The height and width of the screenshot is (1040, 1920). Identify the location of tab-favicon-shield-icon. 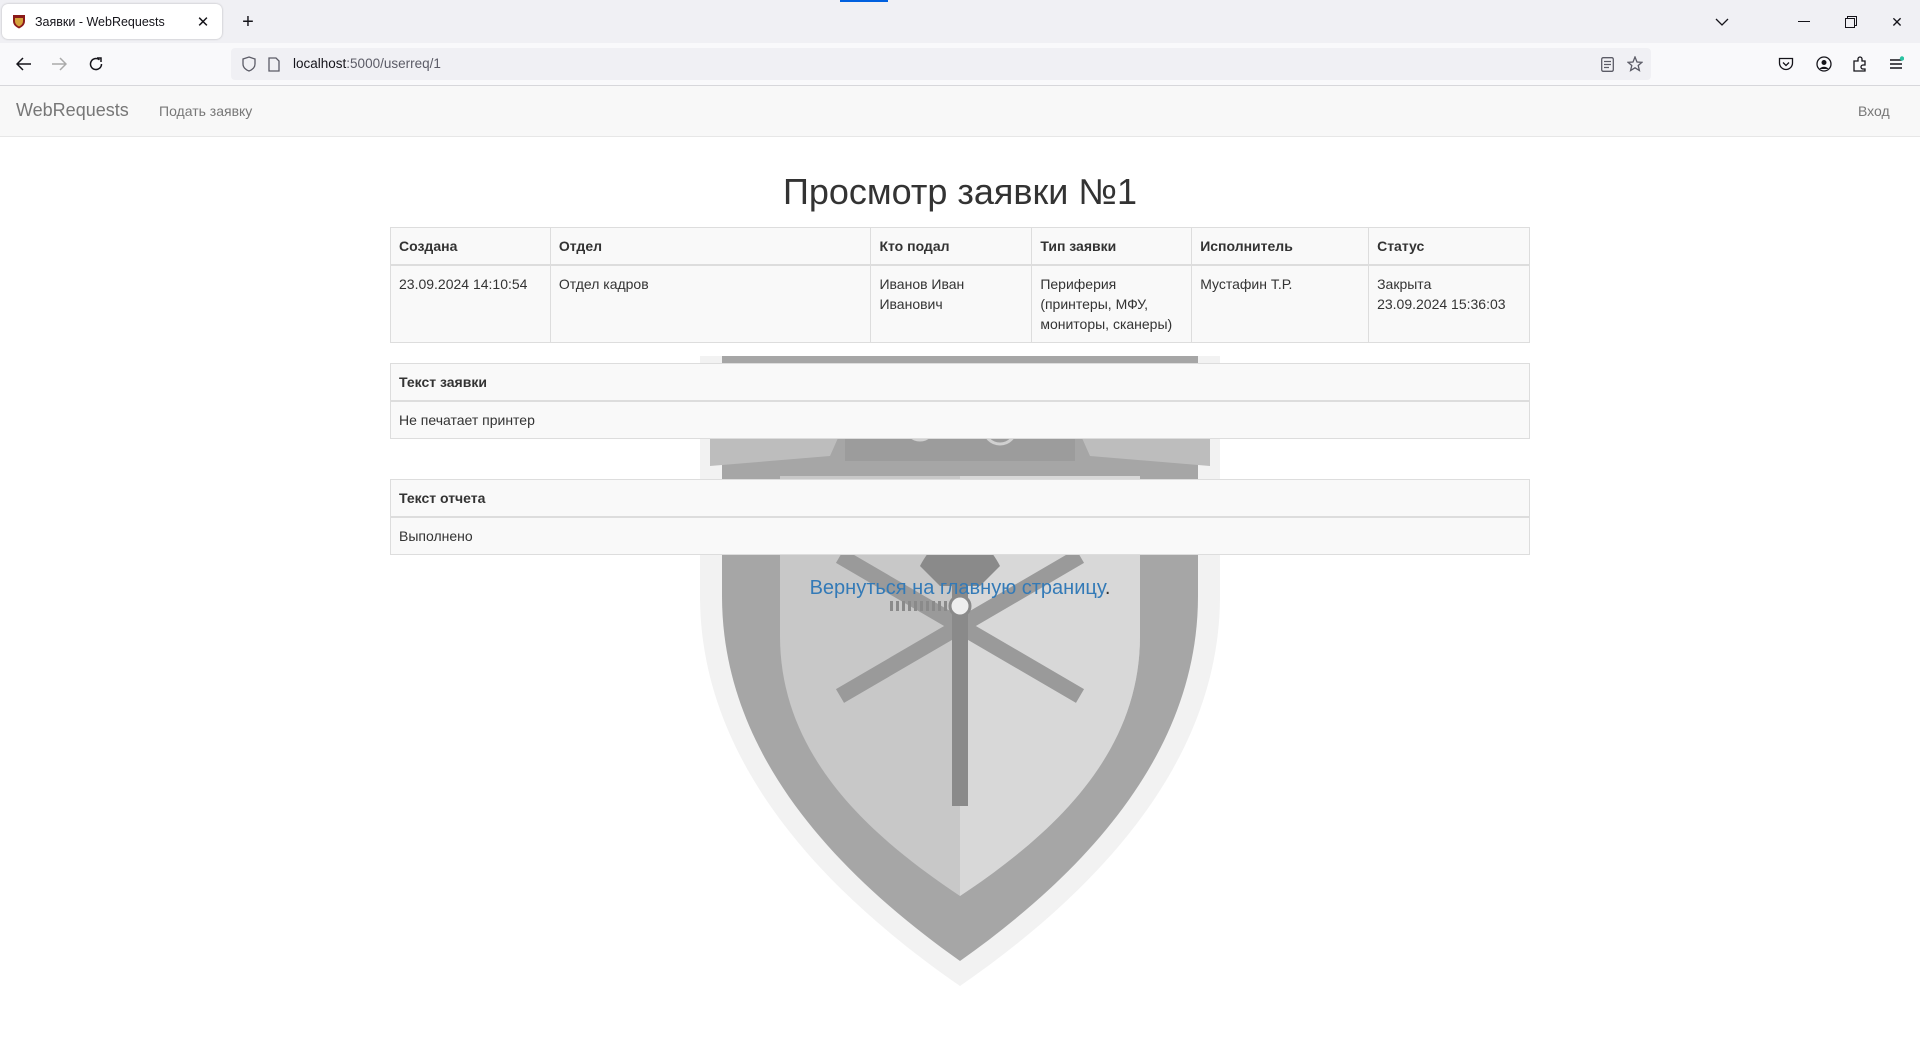
(19, 22).